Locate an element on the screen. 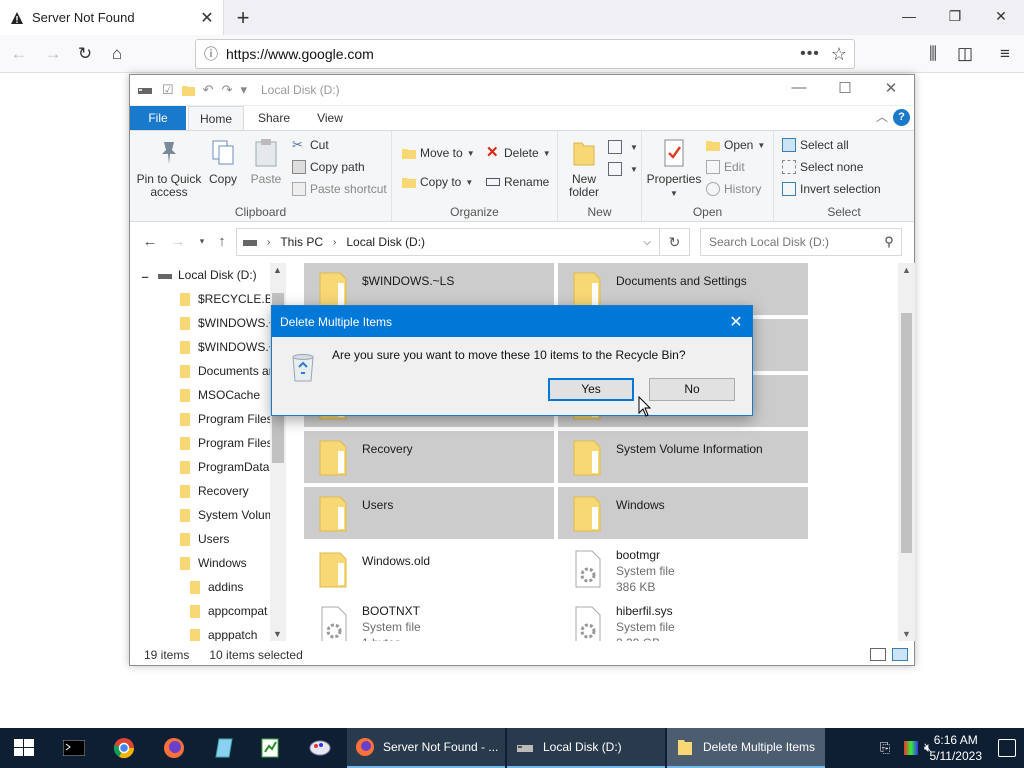 The width and height of the screenshot is (1024, 768). reload-icon: ↻ is located at coordinates (85, 54).